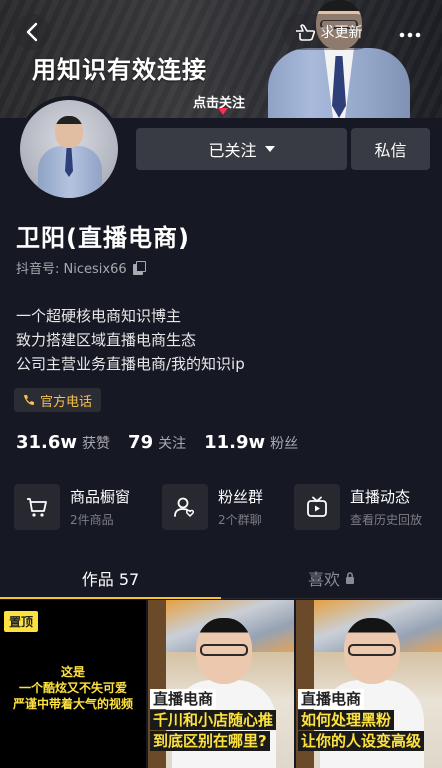 The image size is (442, 768). Describe the element at coordinates (100, 497) in the screenshot. I see `feature-title: 商品橱窗` at that location.